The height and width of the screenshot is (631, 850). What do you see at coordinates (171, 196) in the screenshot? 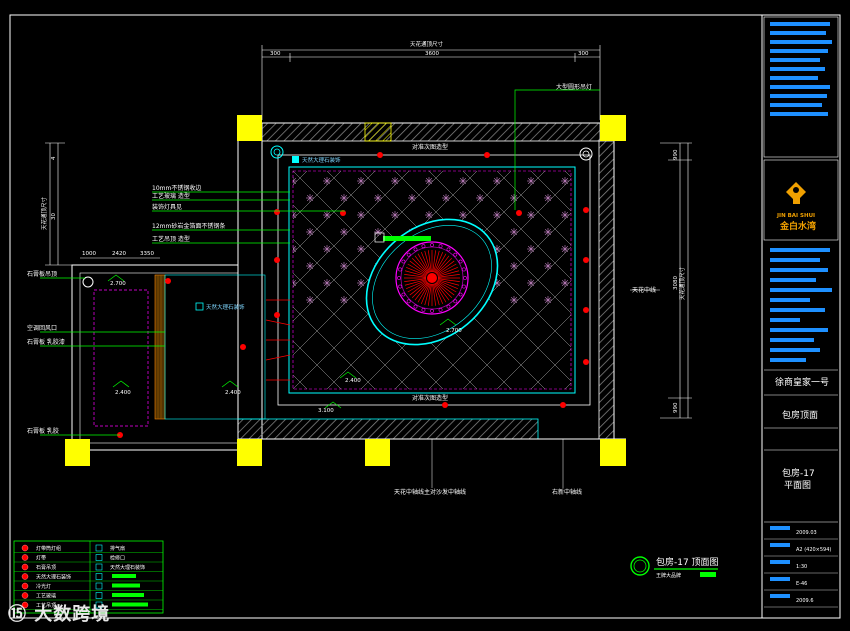
I see `callout-2: 工艺玻璃 造型` at bounding box center [171, 196].